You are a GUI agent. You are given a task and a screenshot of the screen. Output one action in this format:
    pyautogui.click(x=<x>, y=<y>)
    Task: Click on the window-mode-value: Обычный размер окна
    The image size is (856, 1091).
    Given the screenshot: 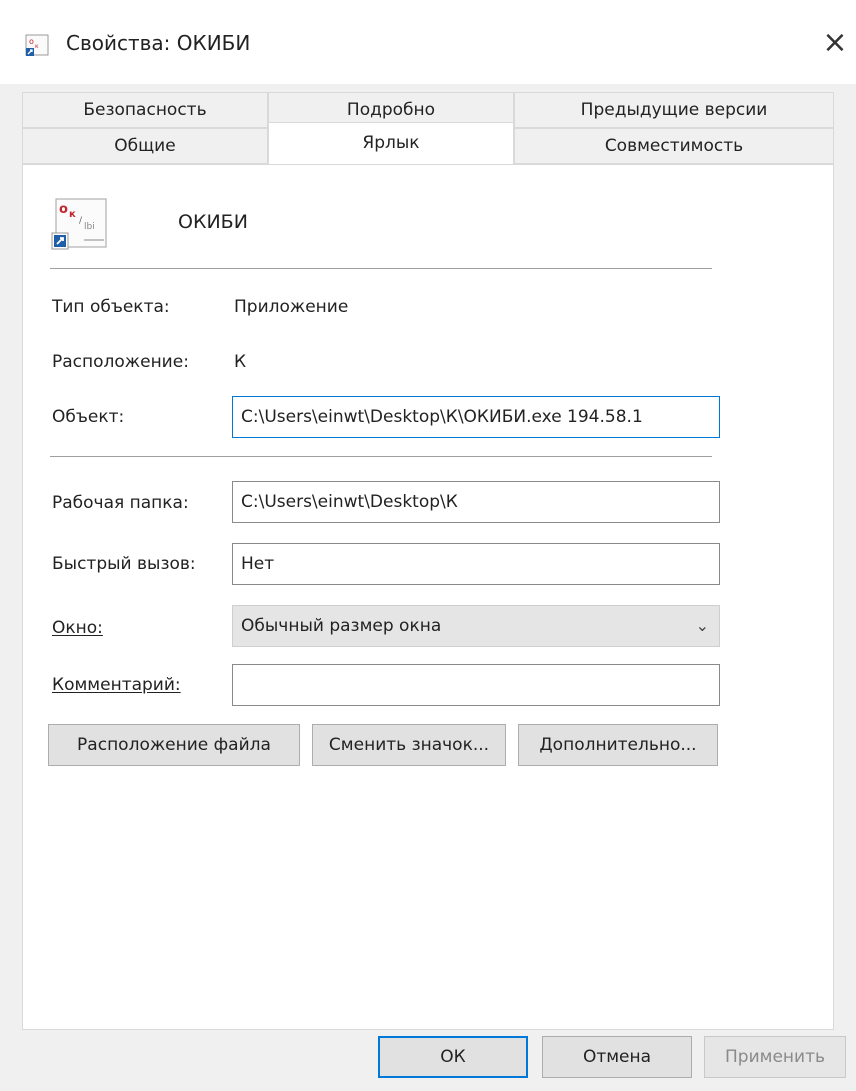 What is the action you would take?
    pyautogui.click(x=341, y=626)
    